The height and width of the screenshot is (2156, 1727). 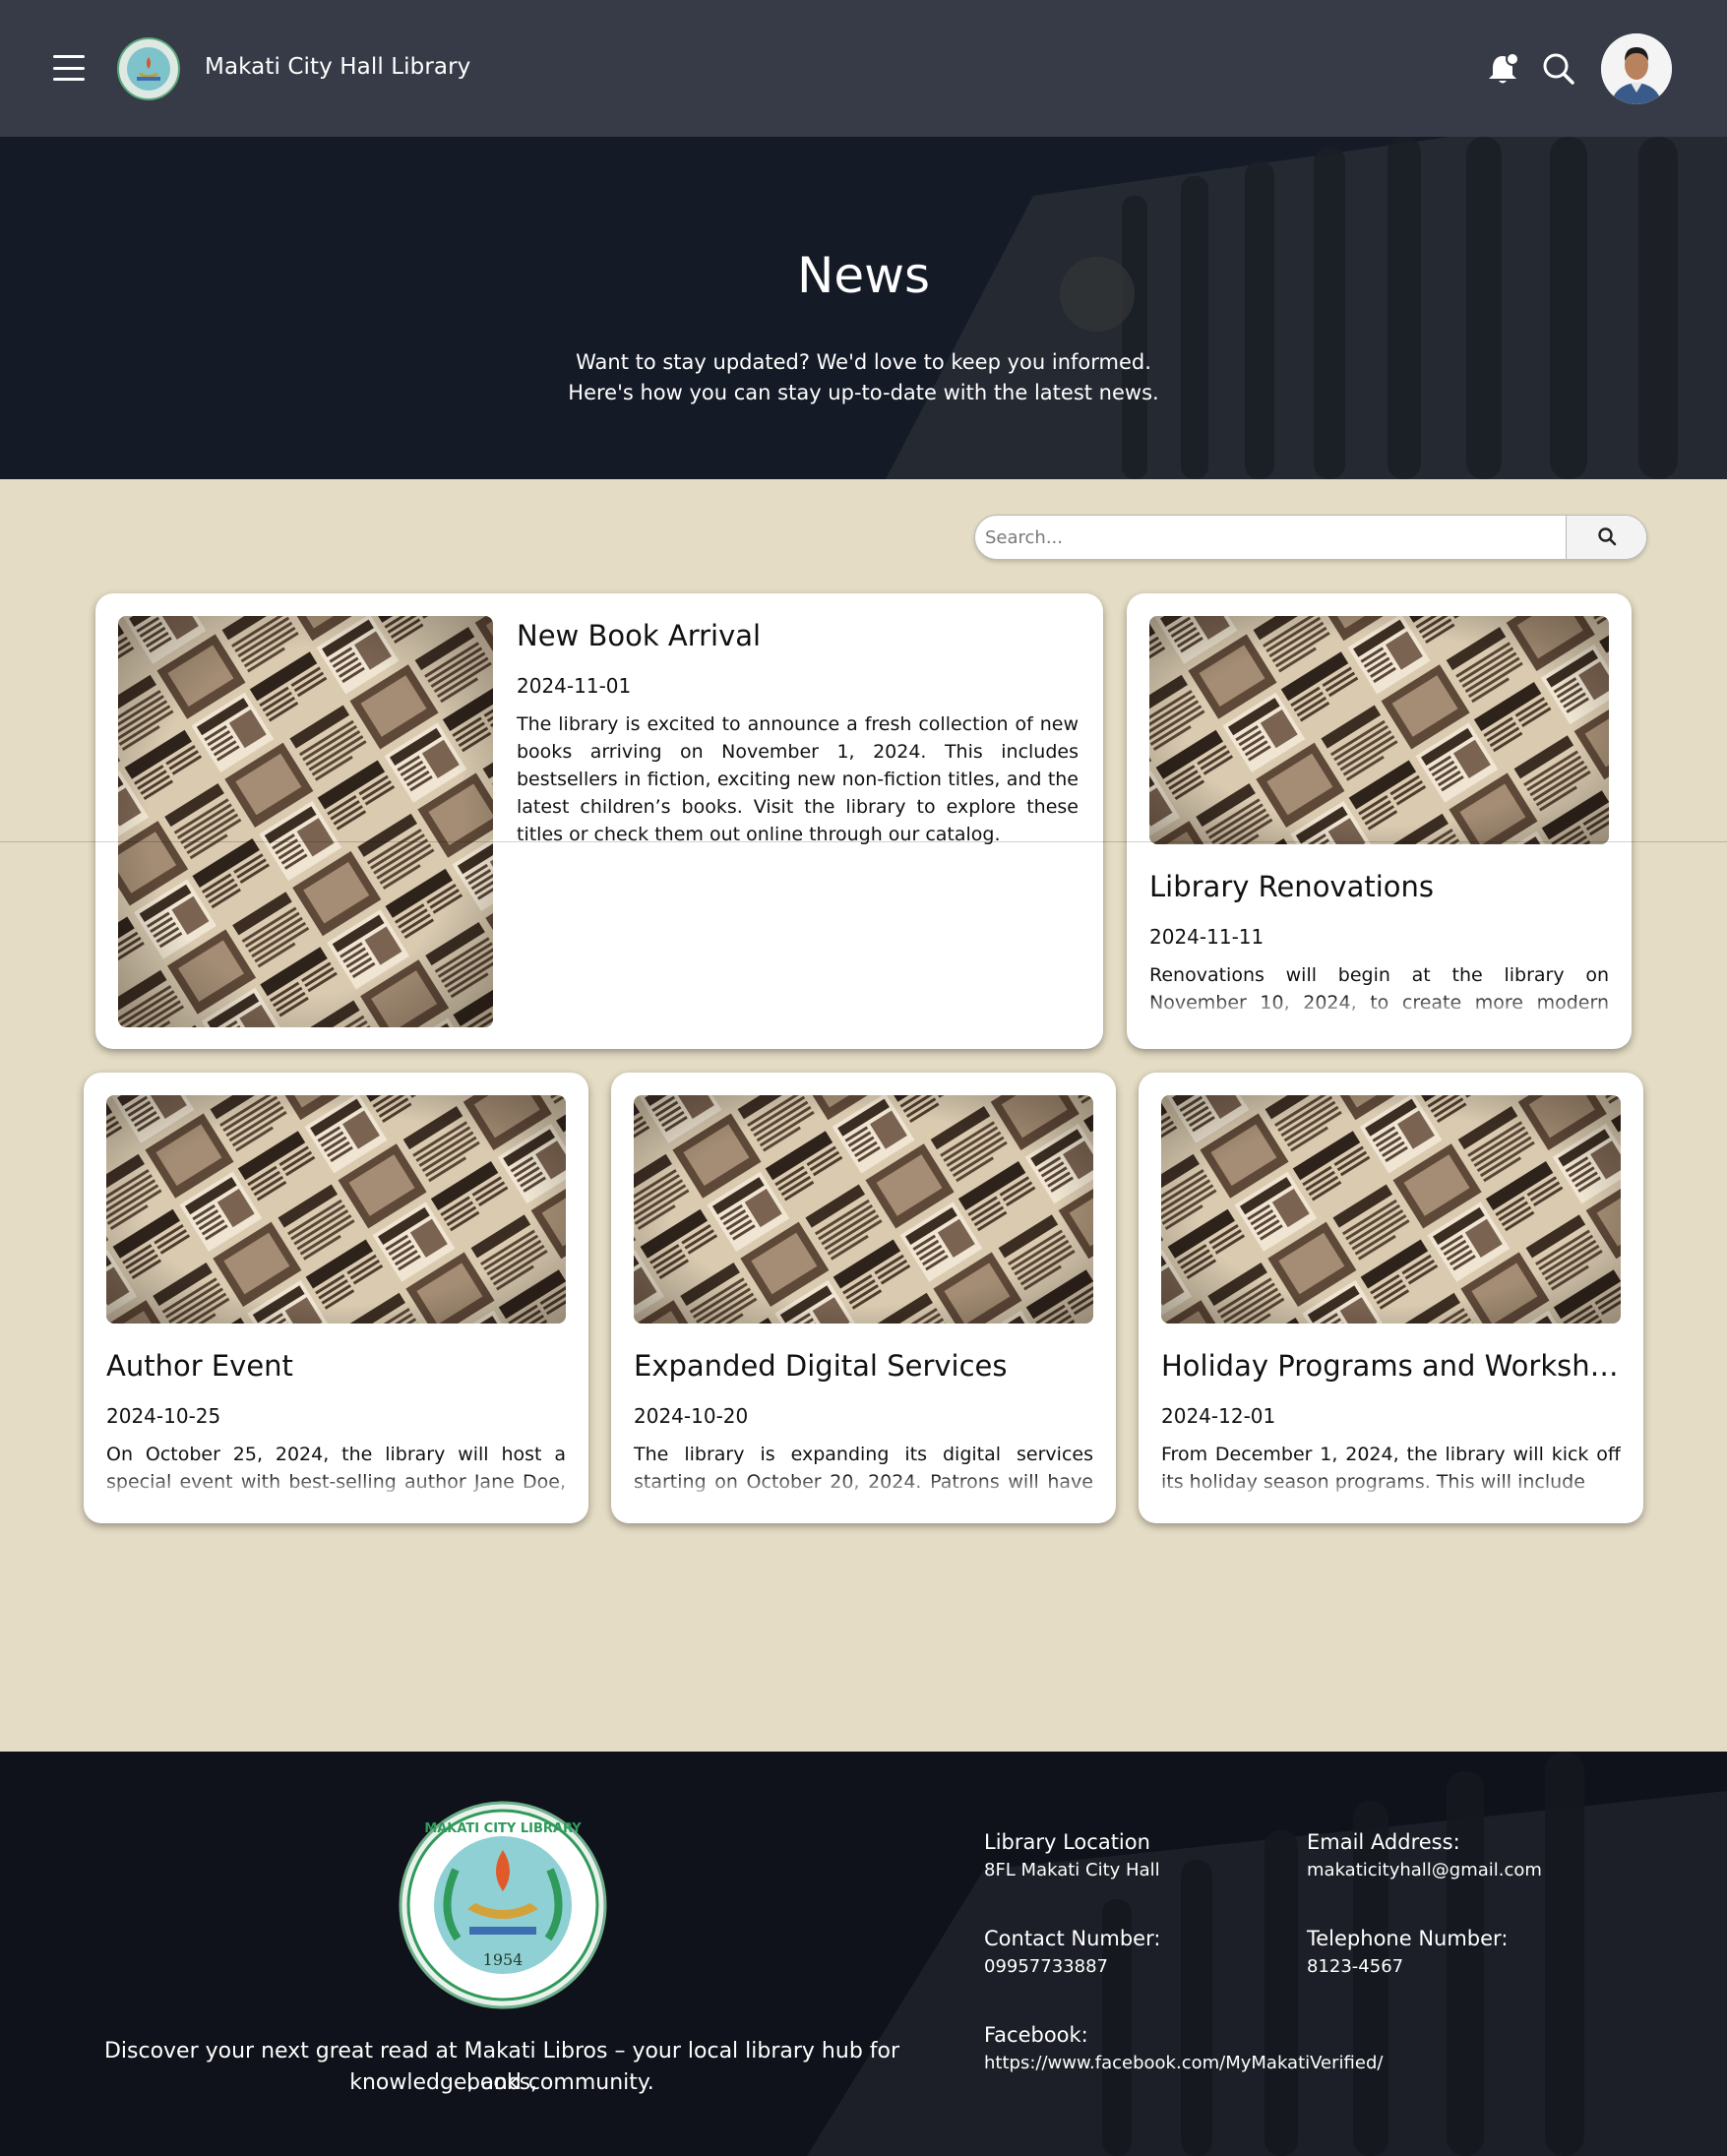 I want to click on news-date: 2024-10-25, so click(x=164, y=1416).